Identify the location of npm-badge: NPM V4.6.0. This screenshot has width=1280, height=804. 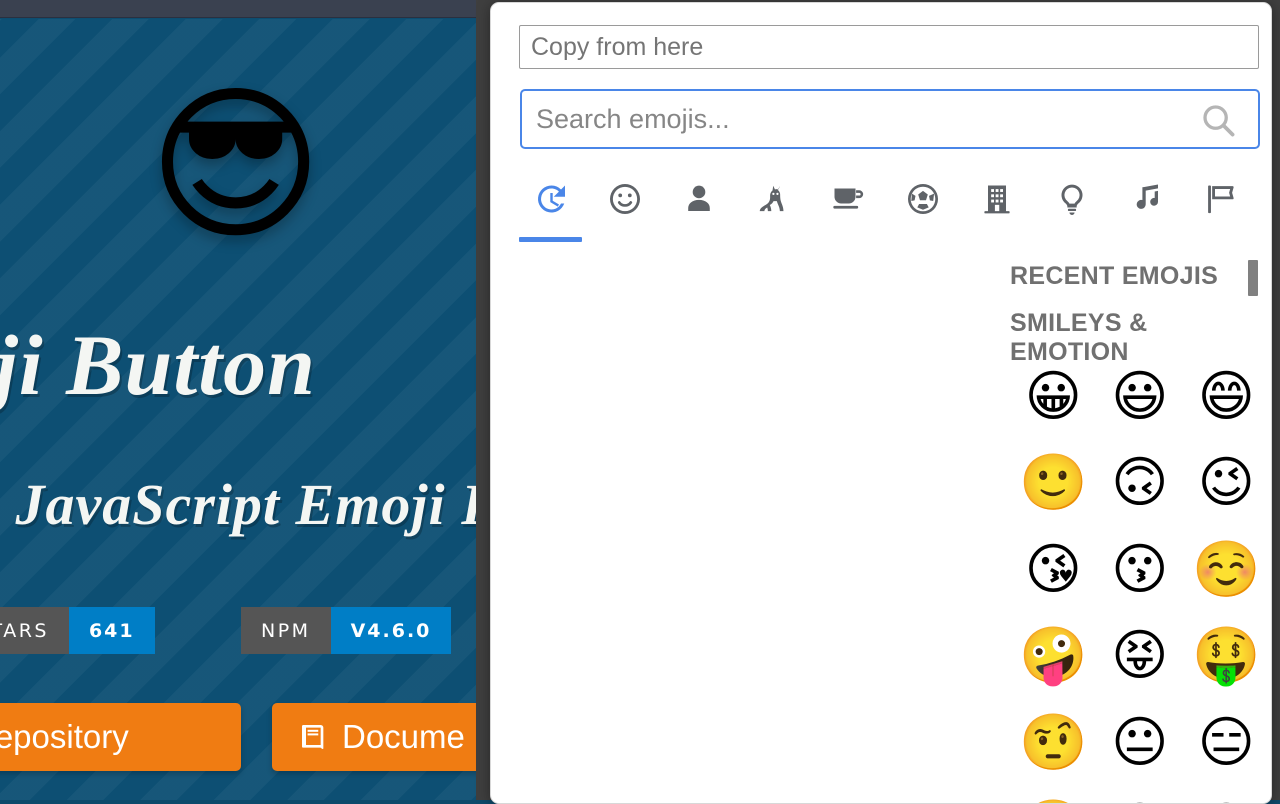
(346, 630).